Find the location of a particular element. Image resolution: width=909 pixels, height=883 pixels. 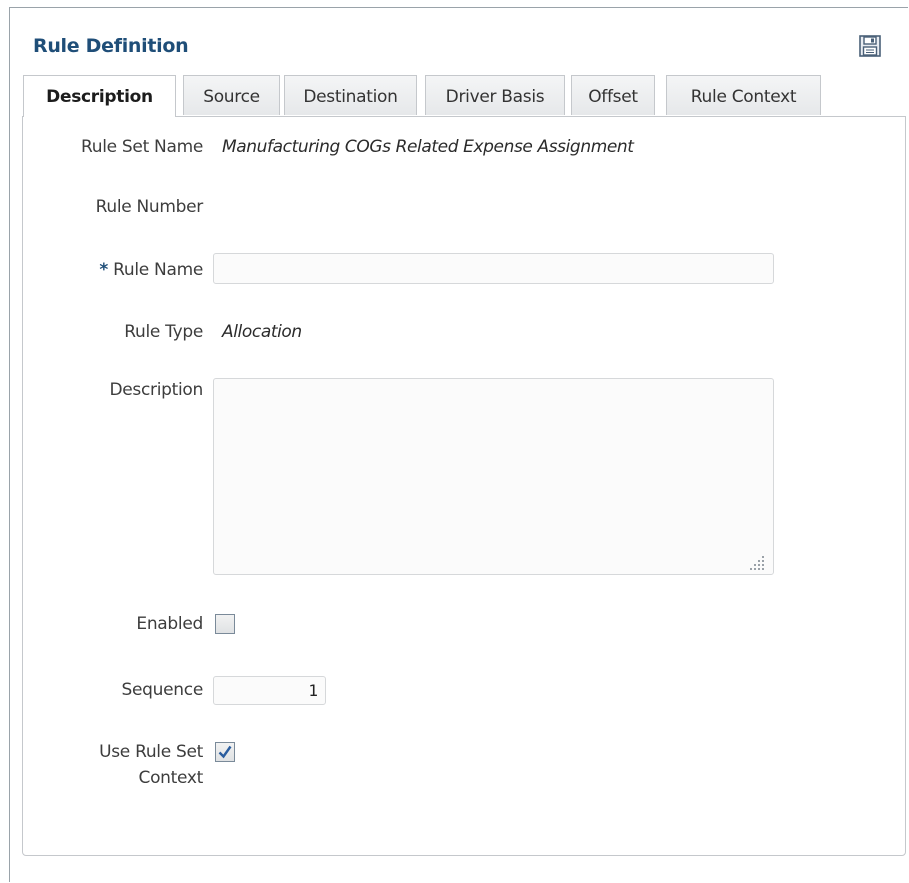

use-rule-set-context-checkbox is located at coordinates (225, 752).